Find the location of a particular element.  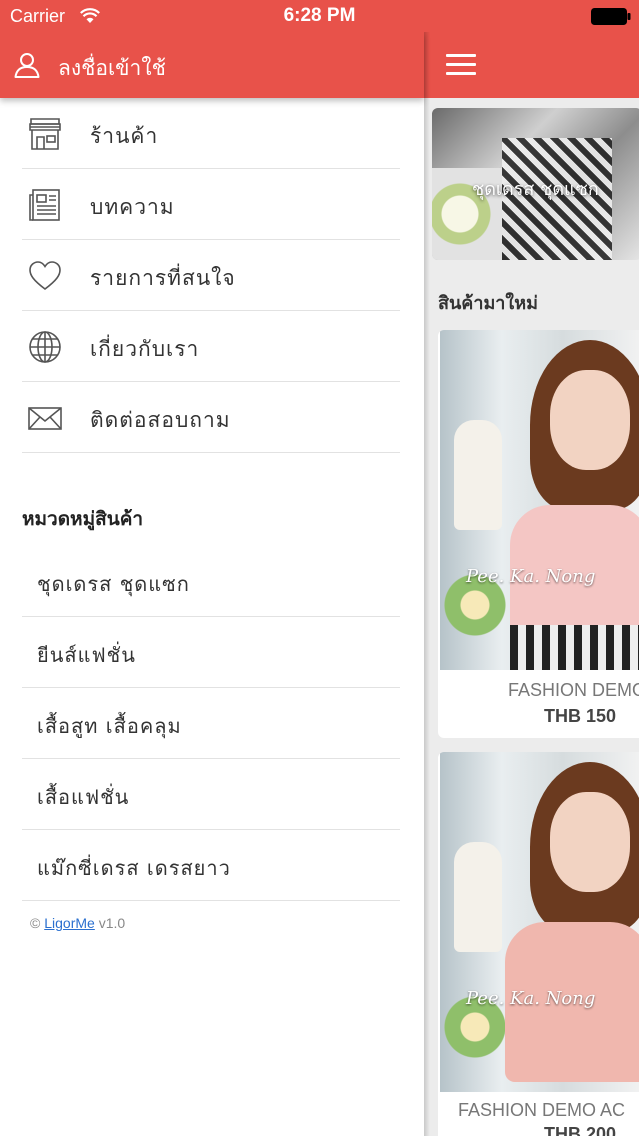

product-name: FASHION DEMO is located at coordinates (573, 690).